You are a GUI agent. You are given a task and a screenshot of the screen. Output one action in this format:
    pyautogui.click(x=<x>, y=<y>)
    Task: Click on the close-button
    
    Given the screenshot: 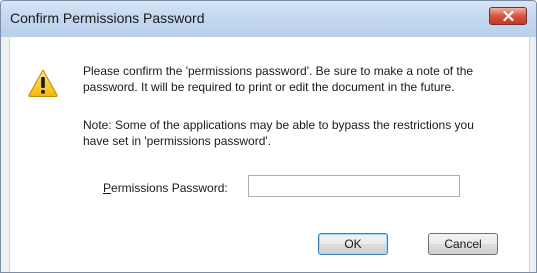 What is the action you would take?
    pyautogui.click(x=508, y=16)
    